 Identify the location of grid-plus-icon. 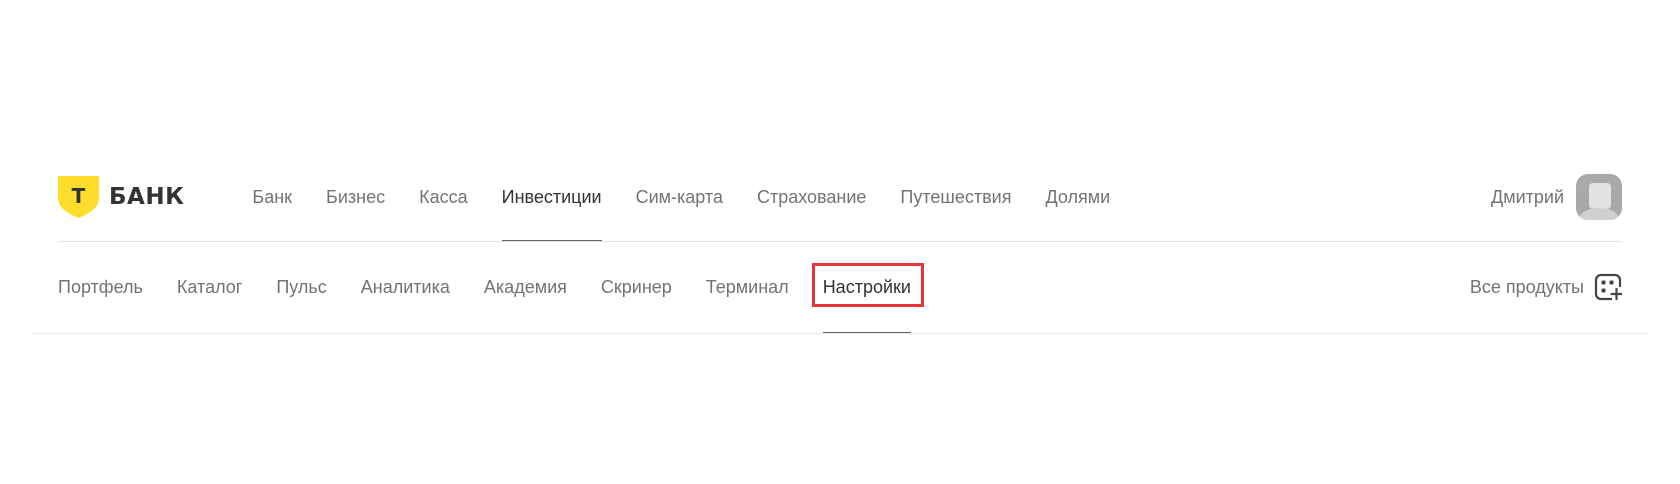
(1608, 287).